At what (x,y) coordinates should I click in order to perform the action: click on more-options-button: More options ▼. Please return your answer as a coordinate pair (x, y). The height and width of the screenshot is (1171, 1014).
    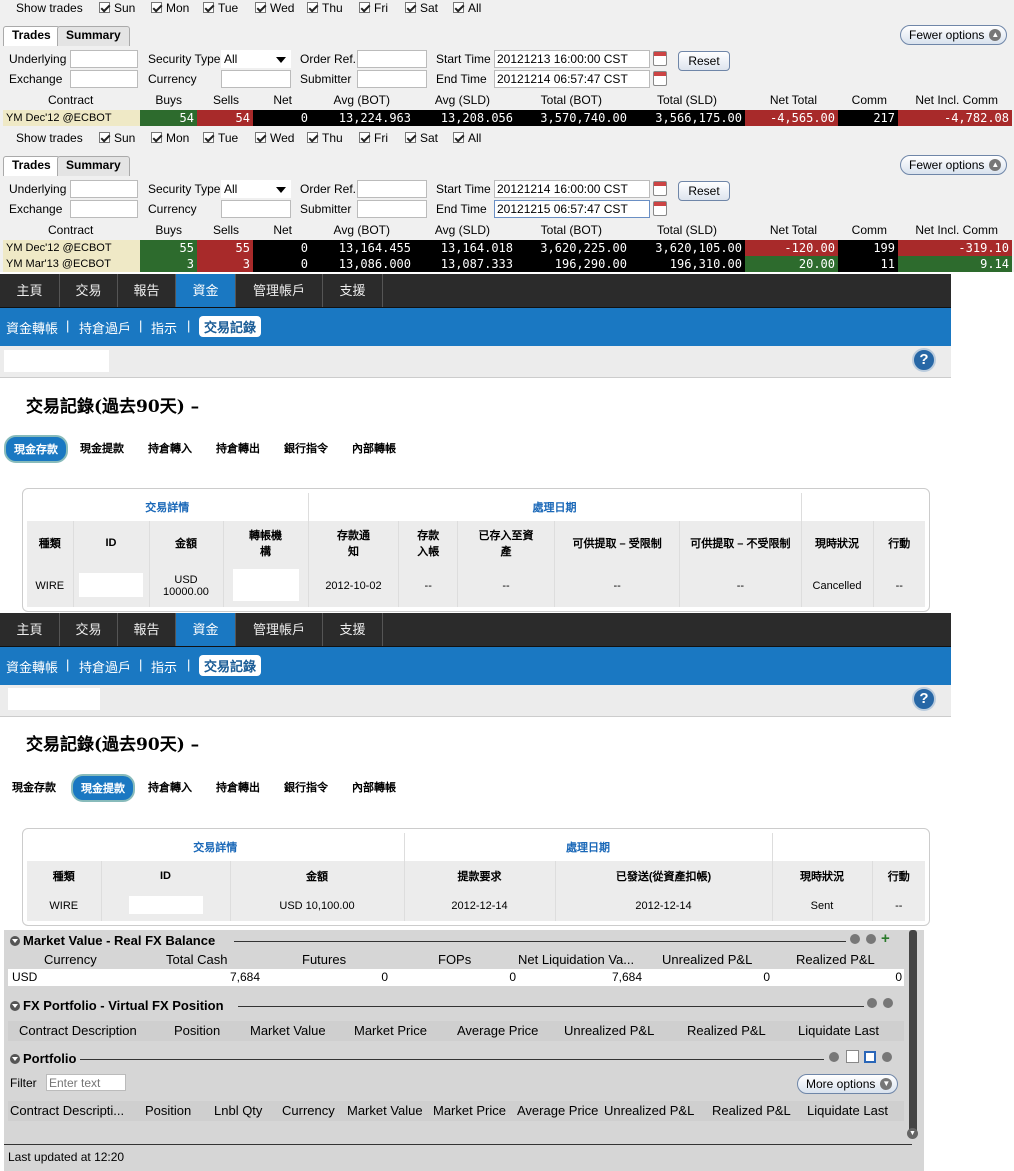
    Looking at the image, I should click on (848, 1084).